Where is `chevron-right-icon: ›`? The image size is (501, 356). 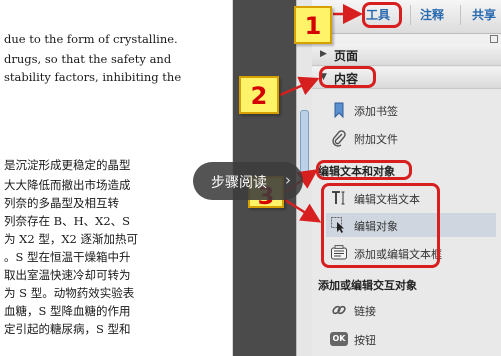
chevron-right-icon: › is located at coordinates (288, 180).